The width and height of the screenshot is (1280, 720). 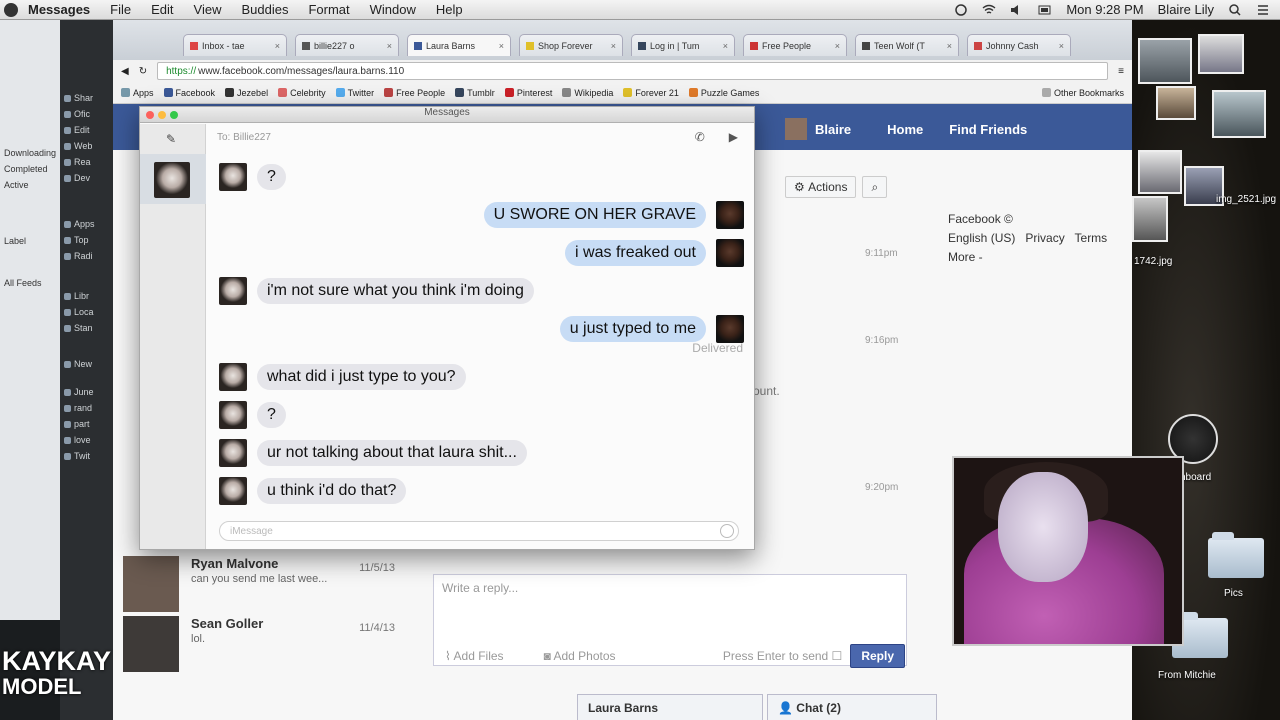 I want to click on menu-help: Help, so click(x=449, y=9).